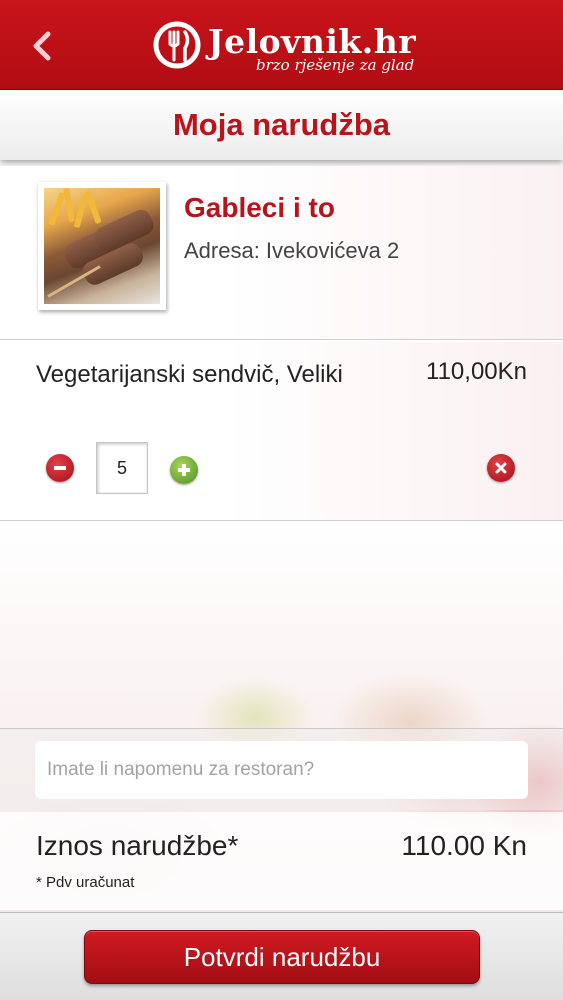 Image resolution: width=563 pixels, height=1000 pixels. What do you see at coordinates (476, 371) in the screenshot?
I see `item-price: 110,00Kn` at bounding box center [476, 371].